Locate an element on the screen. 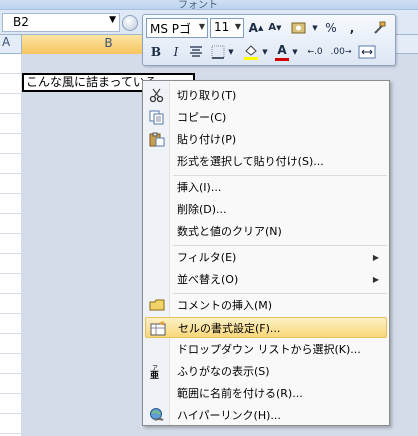 Image resolution: width=418 pixels, height=436 pixels. grow-font-button: A▲ is located at coordinates (256, 28).